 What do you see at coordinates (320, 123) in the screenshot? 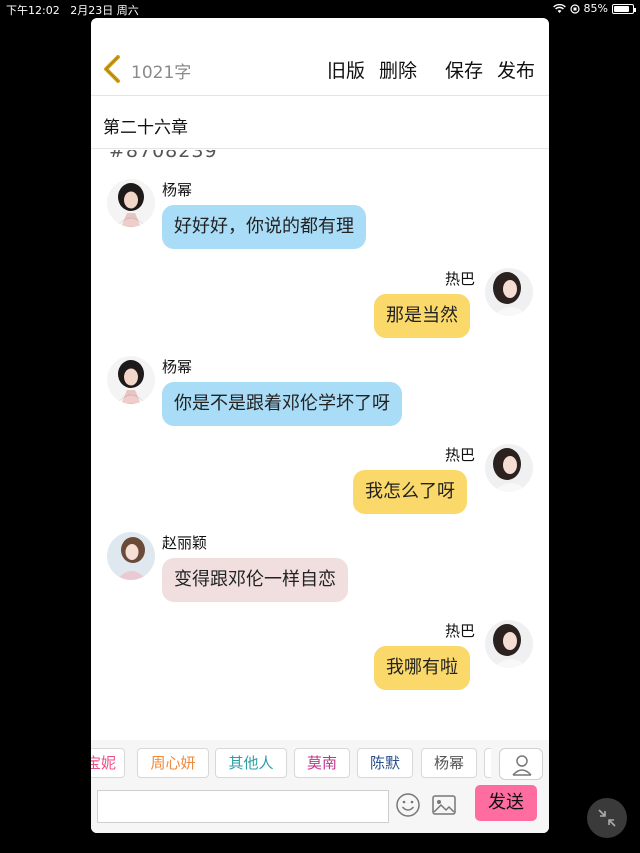
I see `chapter-bar: 第二十六章` at bounding box center [320, 123].